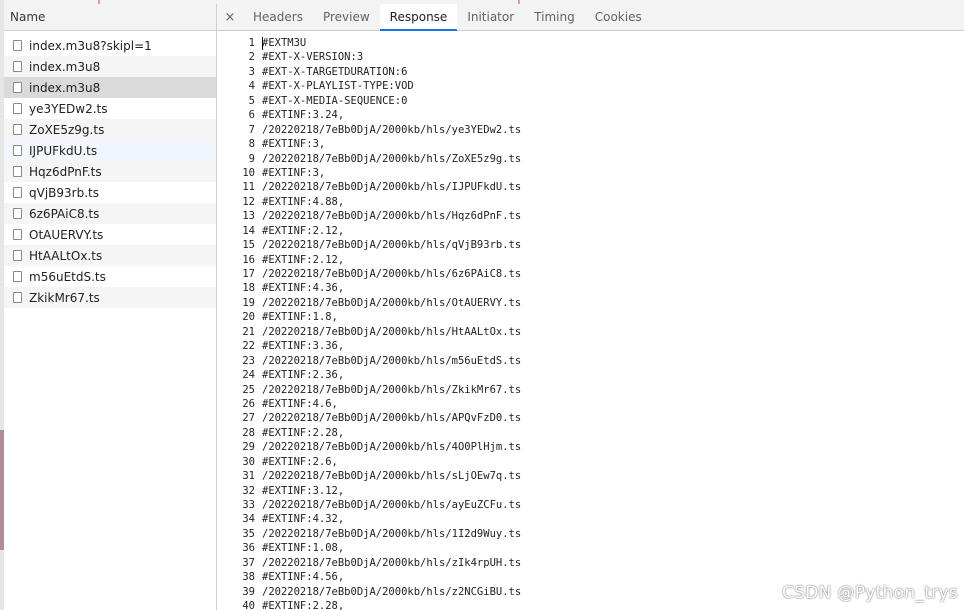 This screenshot has width=964, height=610. What do you see at coordinates (248, 447) in the screenshot?
I see `line-number: 29` at bounding box center [248, 447].